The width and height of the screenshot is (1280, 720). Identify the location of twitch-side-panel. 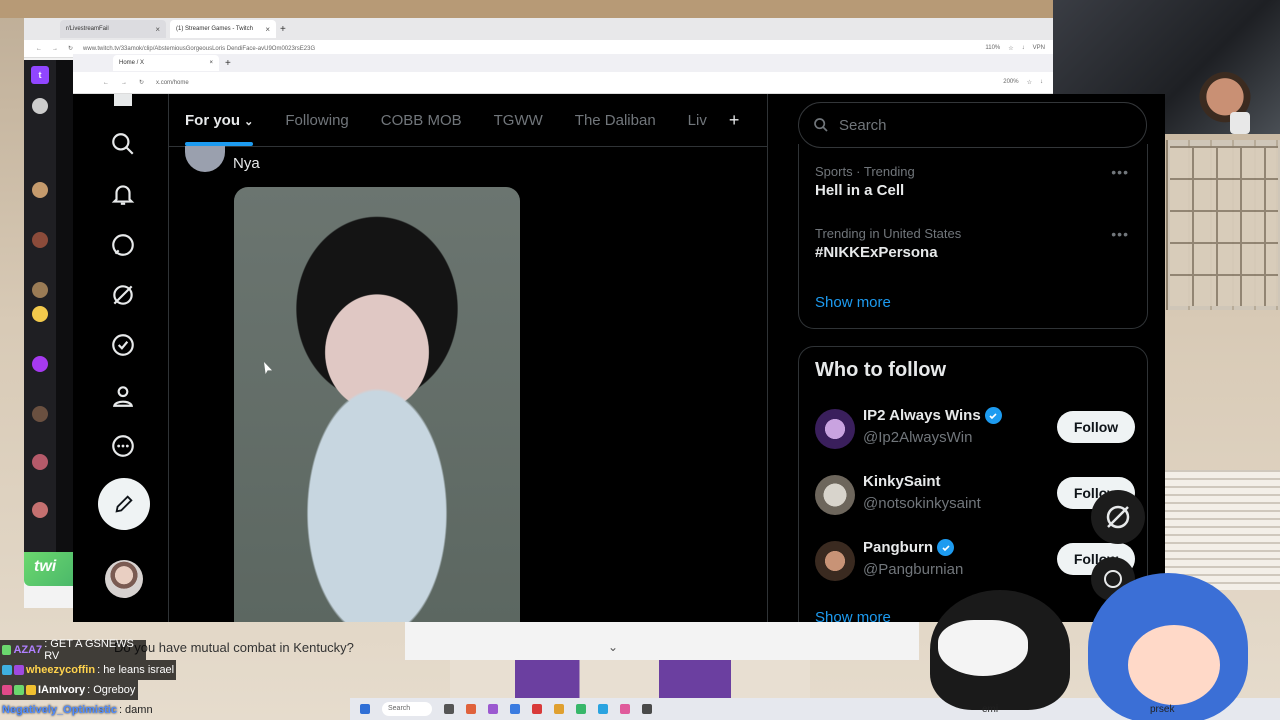
(65, 319).